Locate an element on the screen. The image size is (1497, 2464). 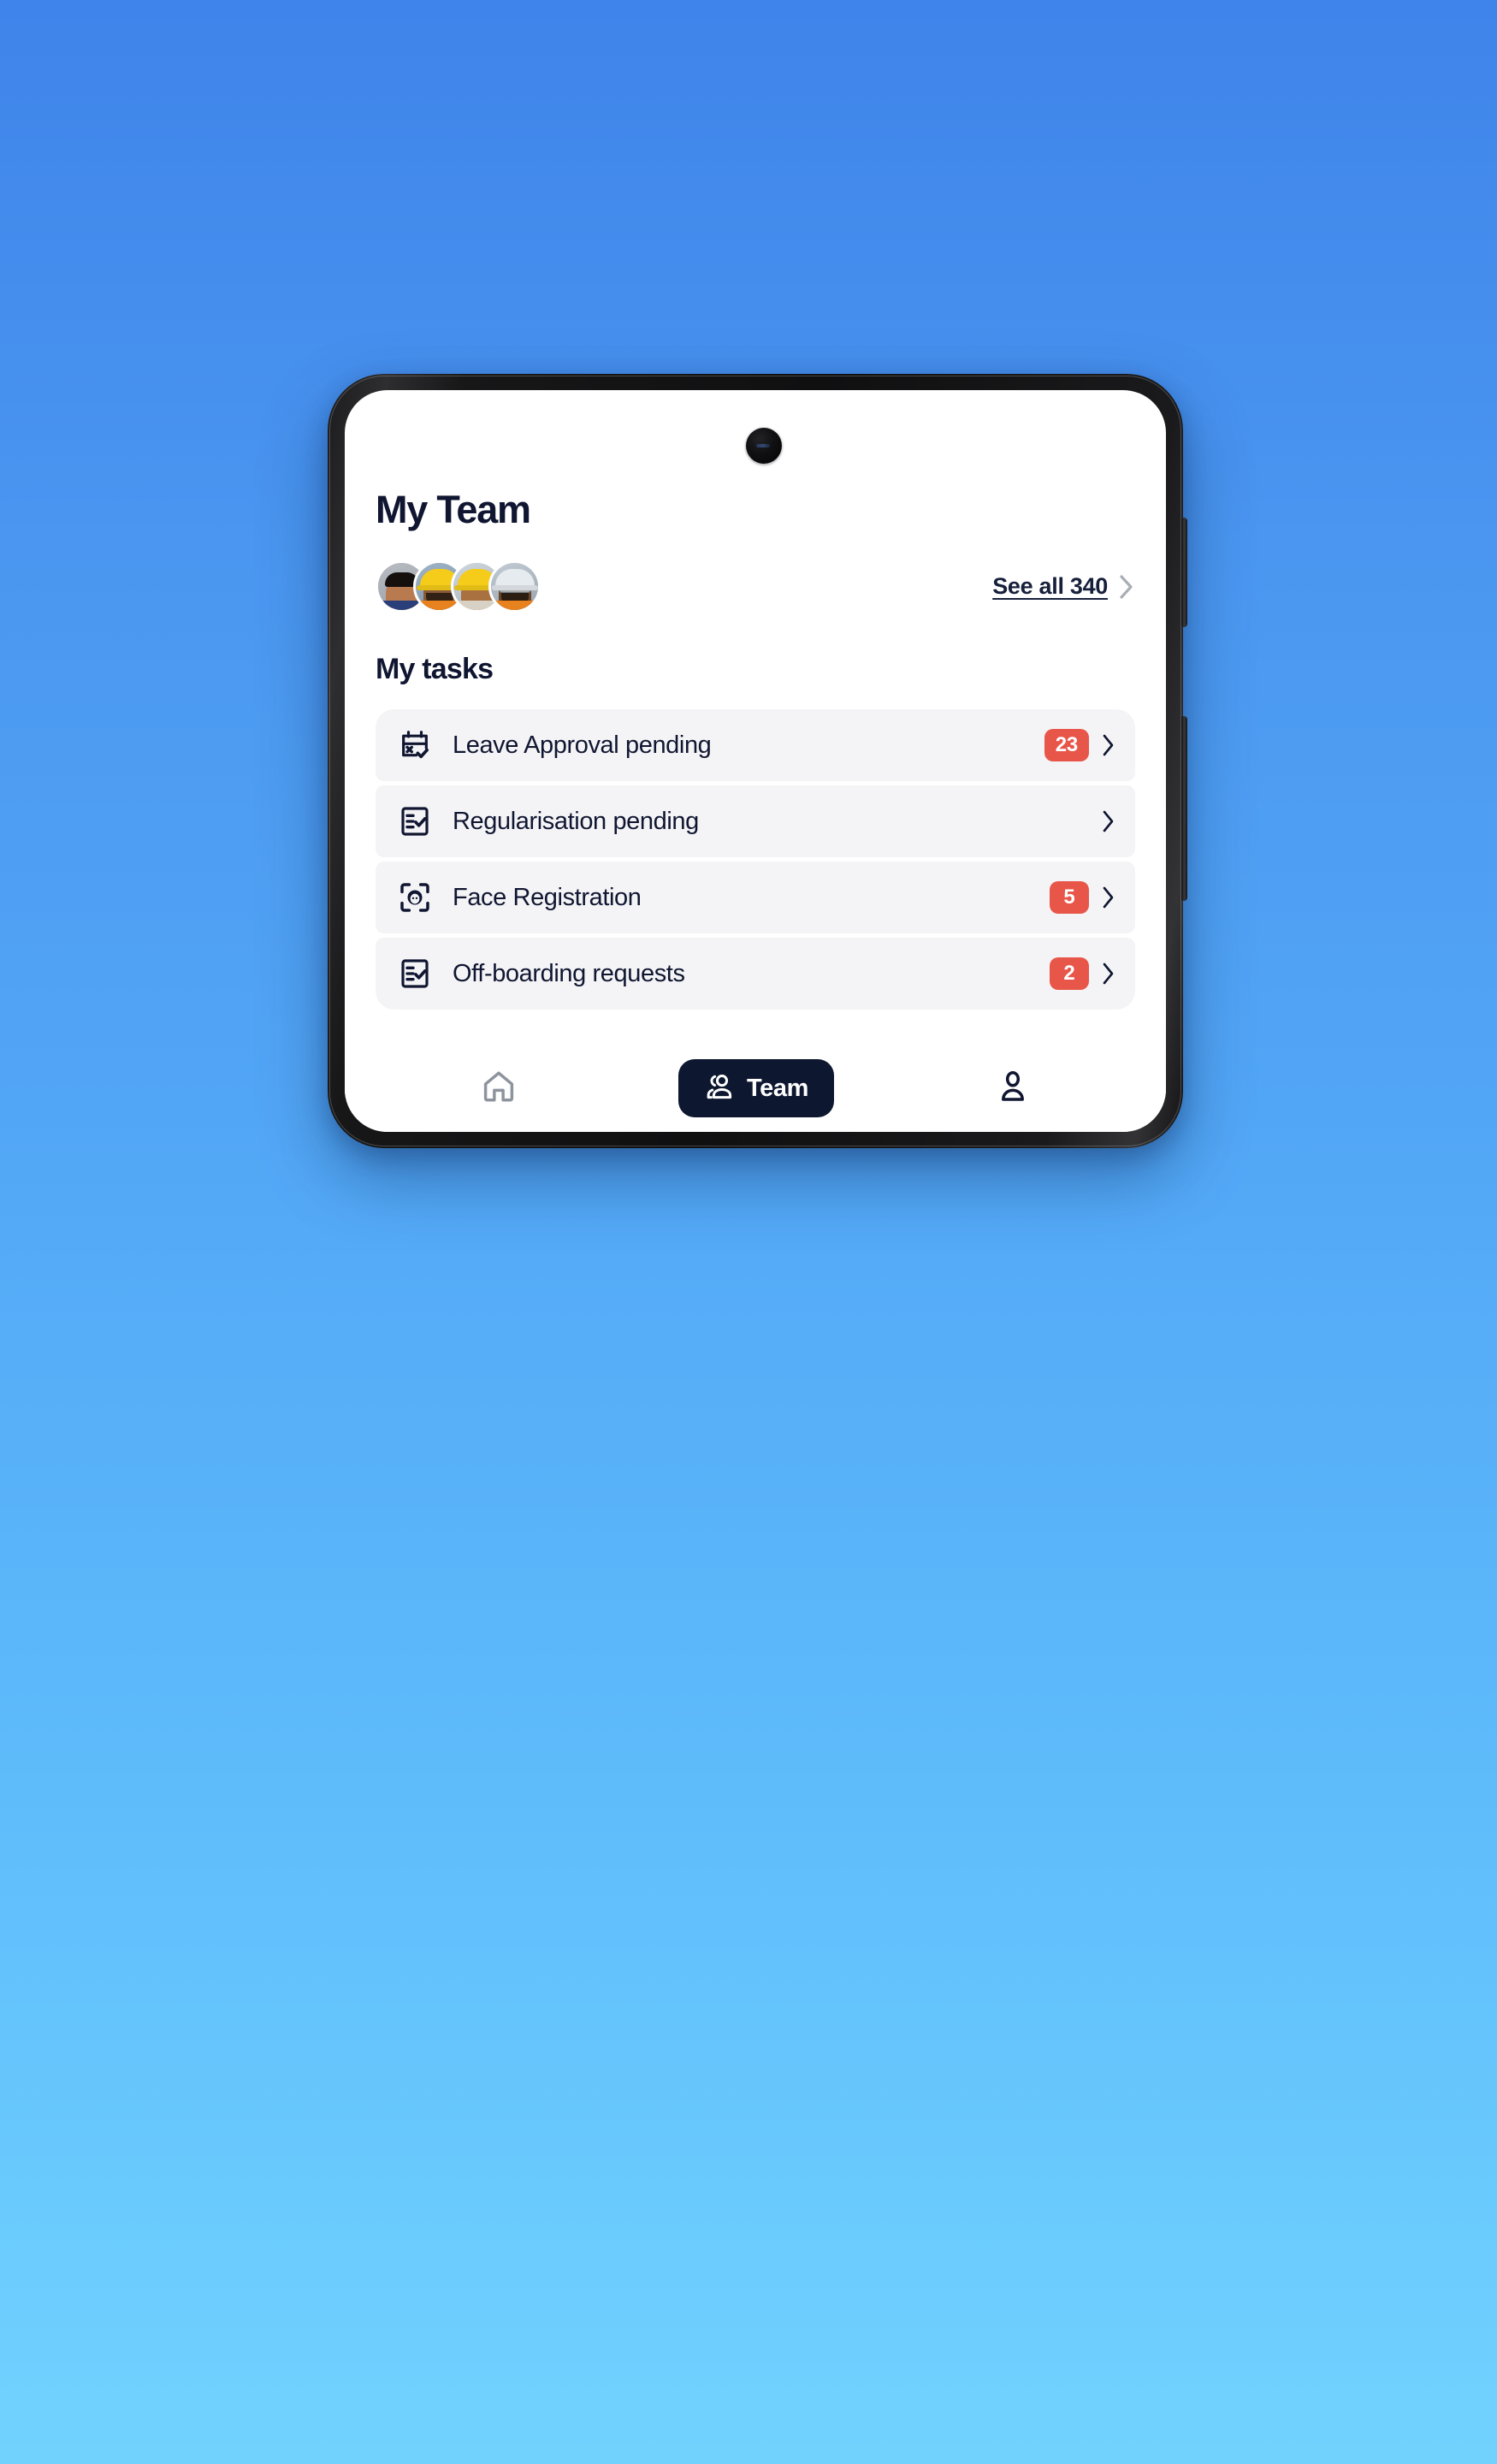
task-label: Face Registration is located at coordinates (547, 897).